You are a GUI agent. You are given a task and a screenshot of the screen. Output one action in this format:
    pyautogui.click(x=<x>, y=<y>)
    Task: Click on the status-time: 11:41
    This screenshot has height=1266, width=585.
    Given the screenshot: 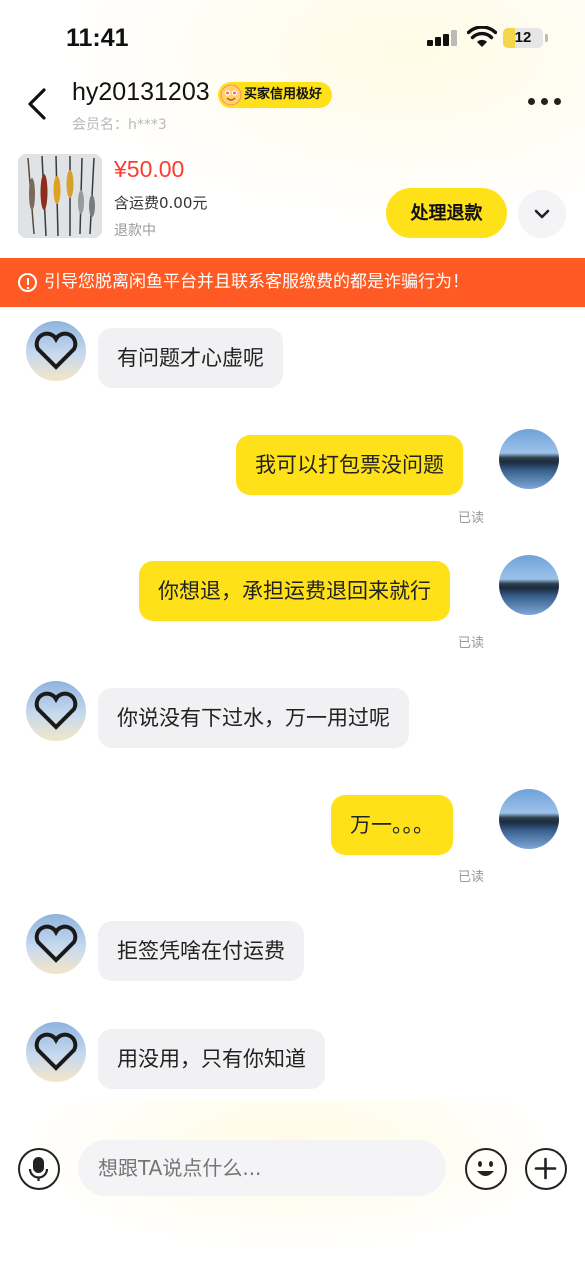 What is the action you would take?
    pyautogui.click(x=97, y=38)
    